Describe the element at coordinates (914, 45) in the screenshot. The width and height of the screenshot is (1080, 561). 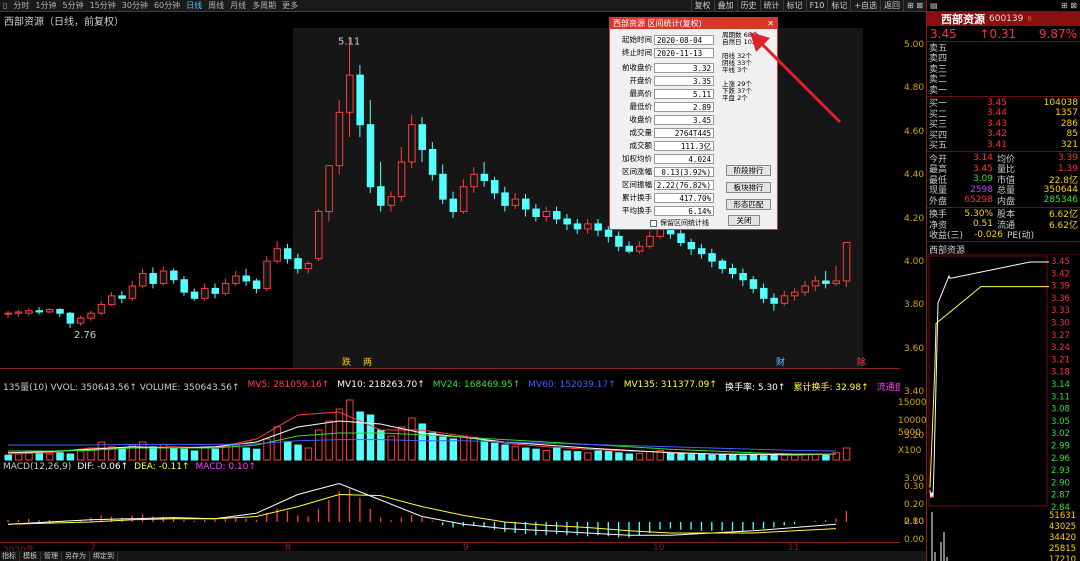
I see `price-tick: 5.00` at that location.